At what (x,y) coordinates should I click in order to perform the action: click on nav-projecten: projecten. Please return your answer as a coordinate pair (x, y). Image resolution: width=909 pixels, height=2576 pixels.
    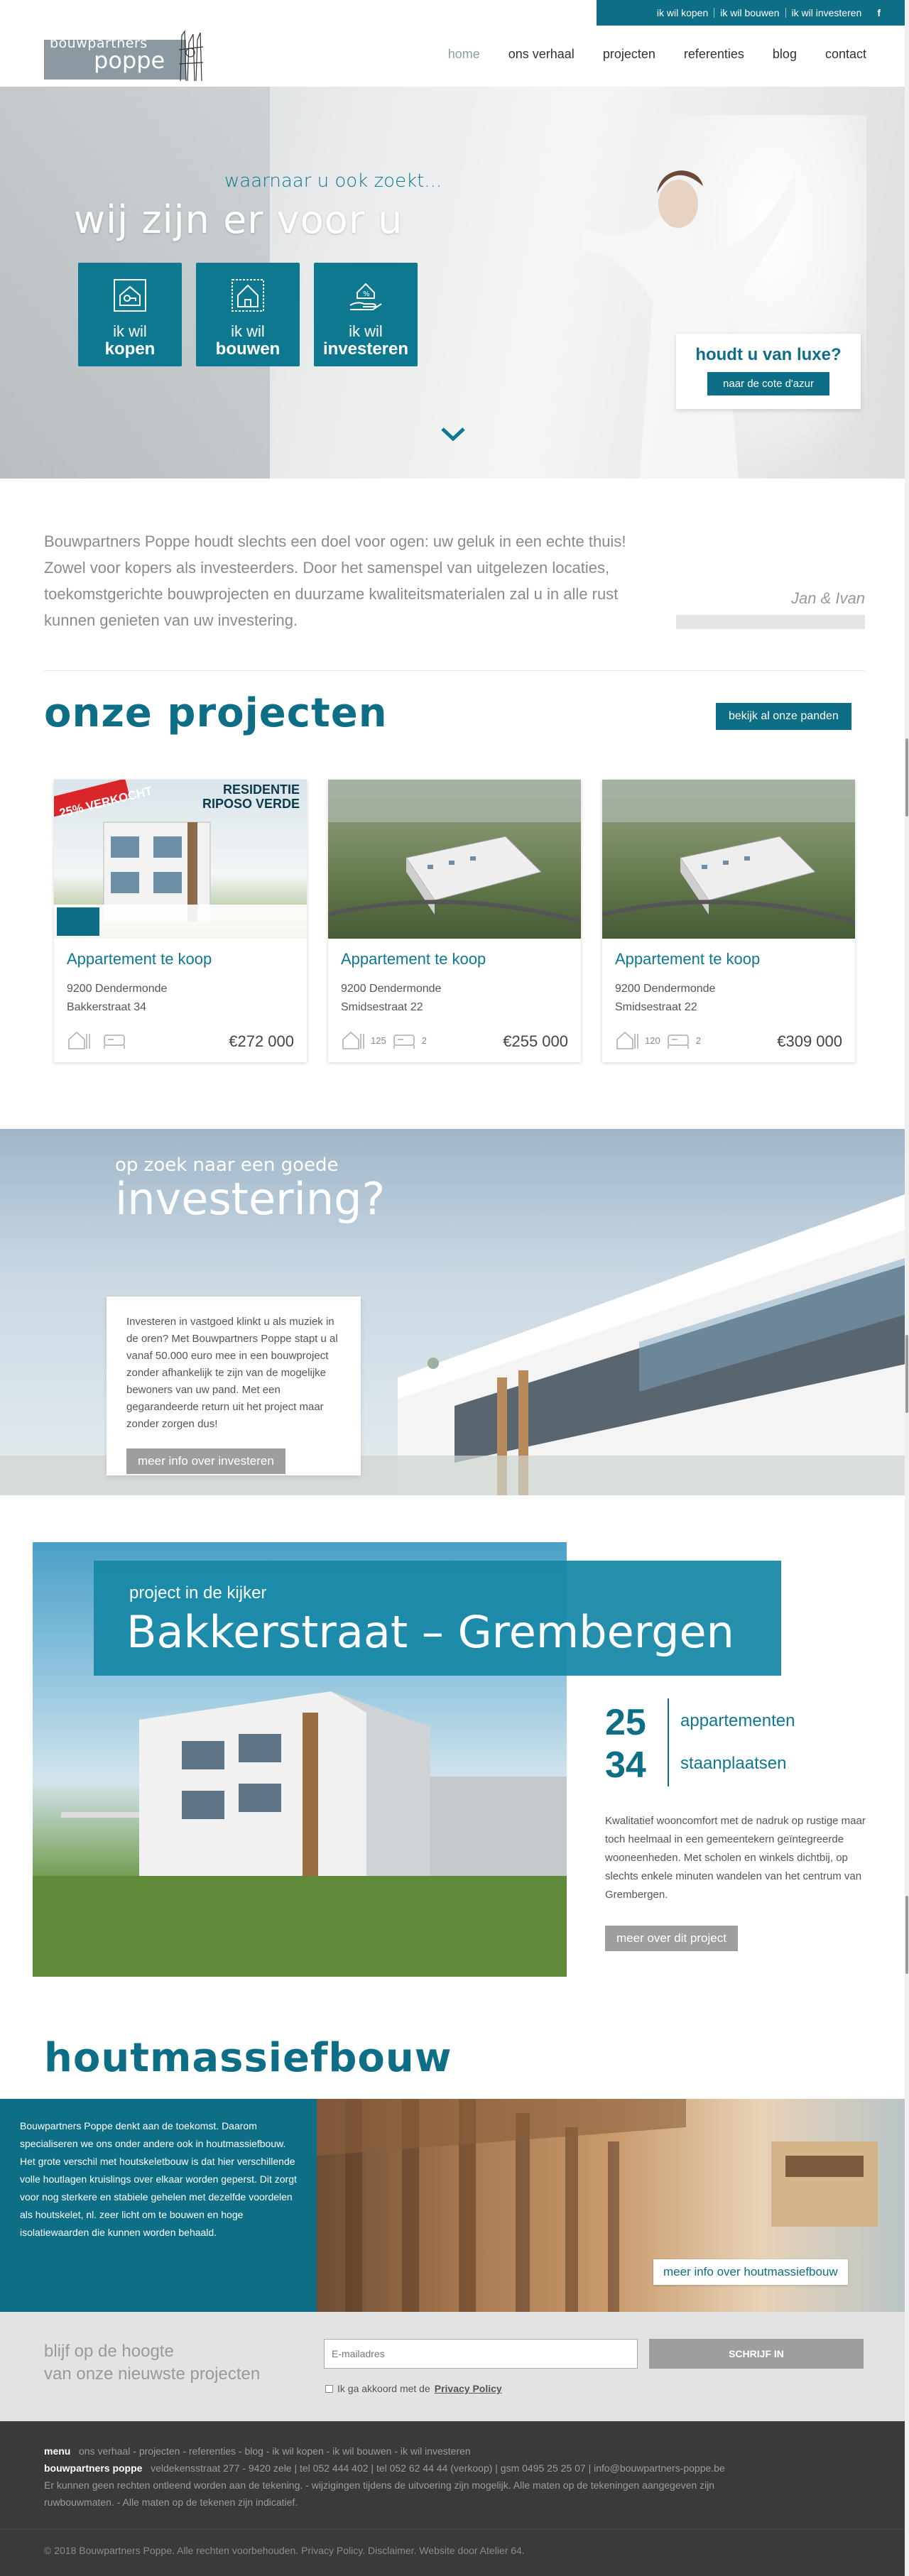
    Looking at the image, I should click on (629, 54).